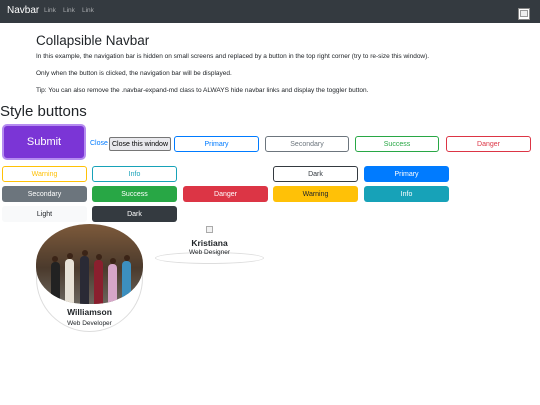 The height and width of the screenshot is (405, 540). I want to click on section-title: Style buttons, so click(43, 111).